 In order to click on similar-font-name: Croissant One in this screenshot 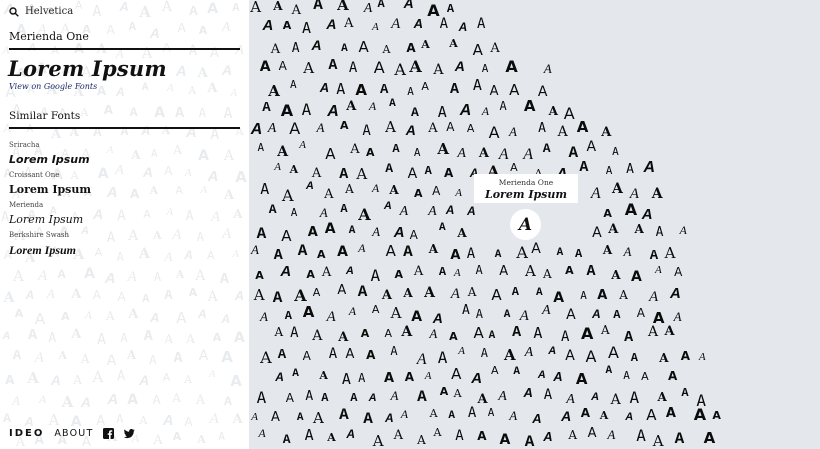, I will do `click(50, 175)`.